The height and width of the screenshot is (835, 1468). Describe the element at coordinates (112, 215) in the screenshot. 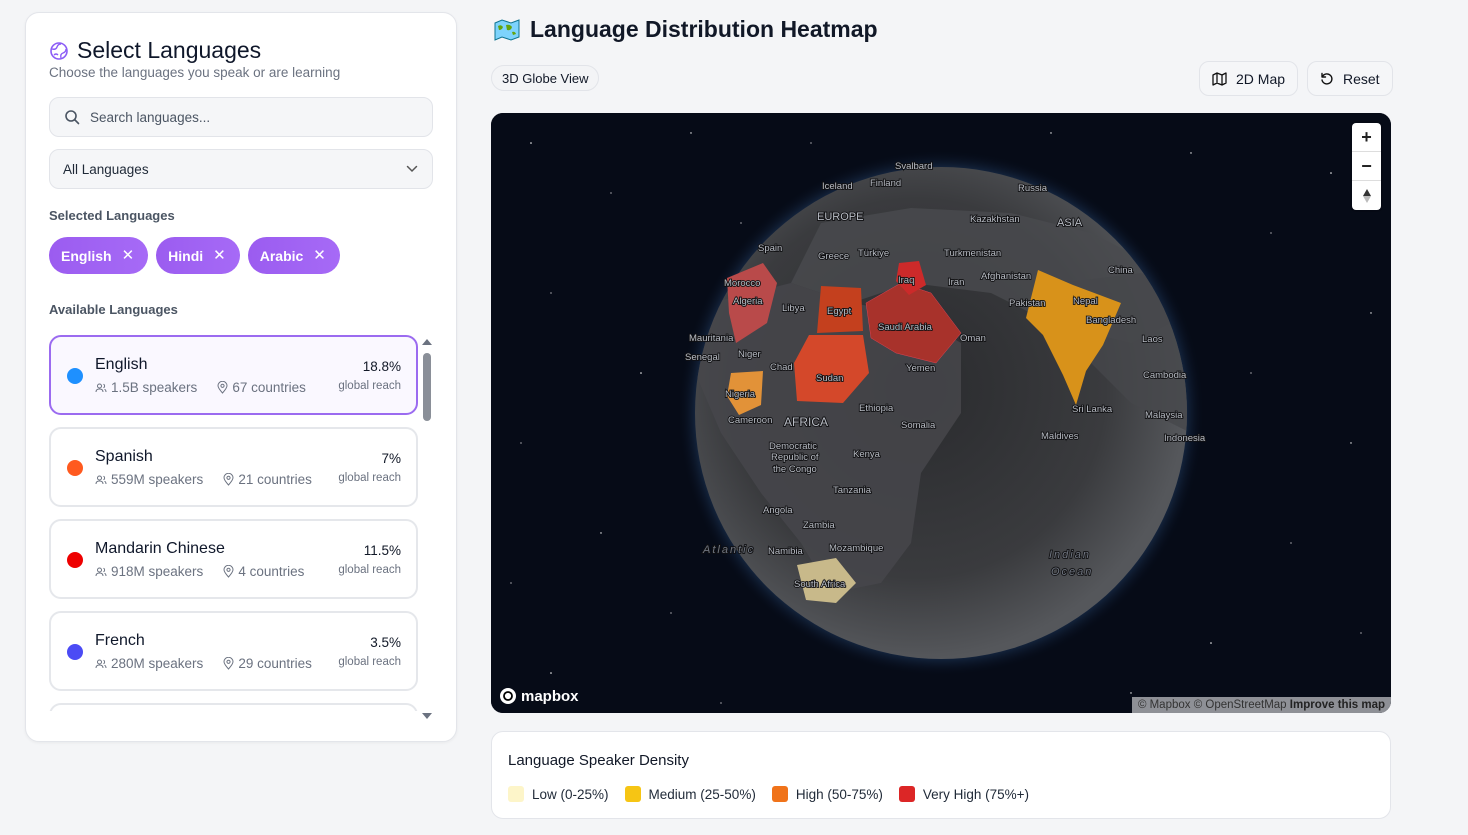

I see `selected-languages-label: Selected Languages` at that location.